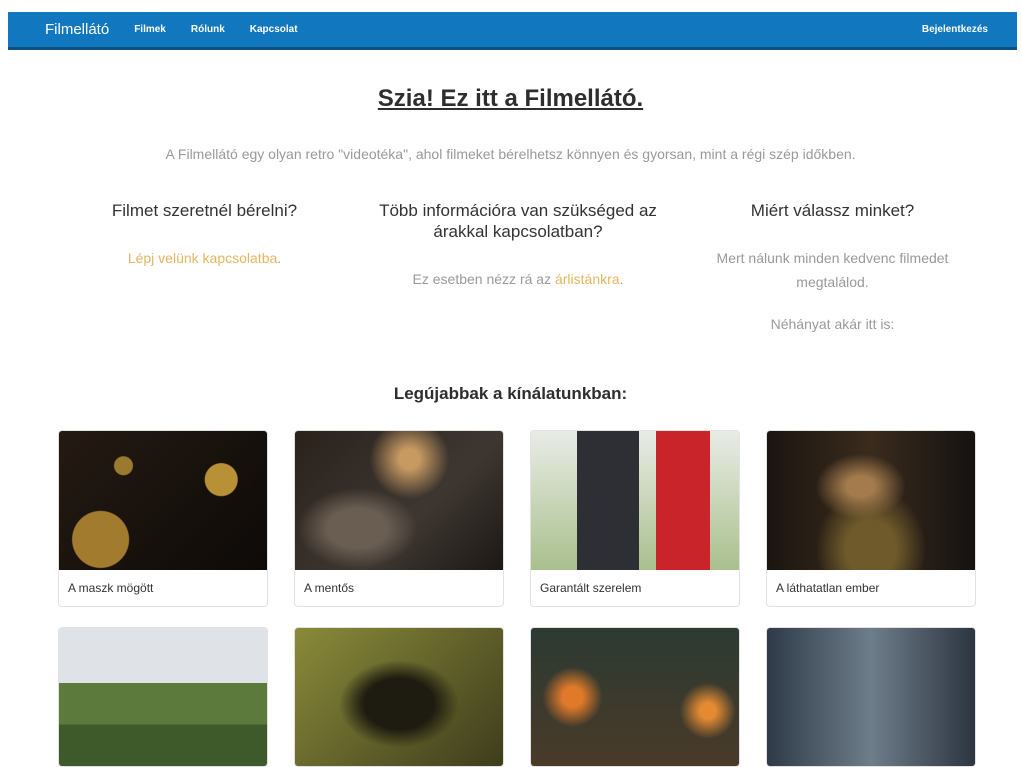  What do you see at coordinates (591, 588) in the screenshot?
I see `movie-title: Garantált szerelem` at bounding box center [591, 588].